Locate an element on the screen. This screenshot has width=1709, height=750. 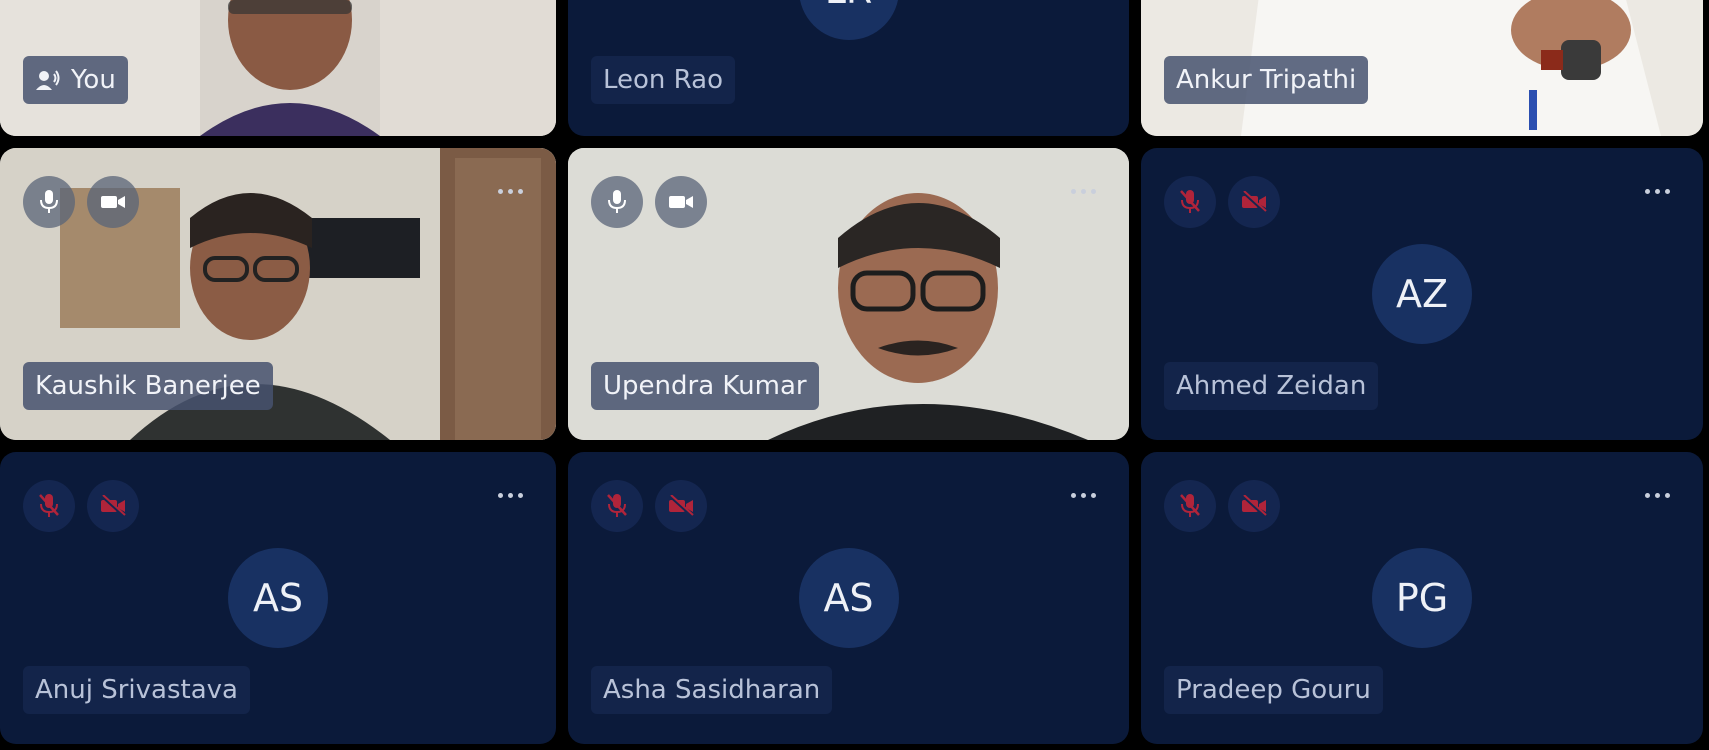
participant-name-pill: Anuj Srivastava is located at coordinates (136, 690).